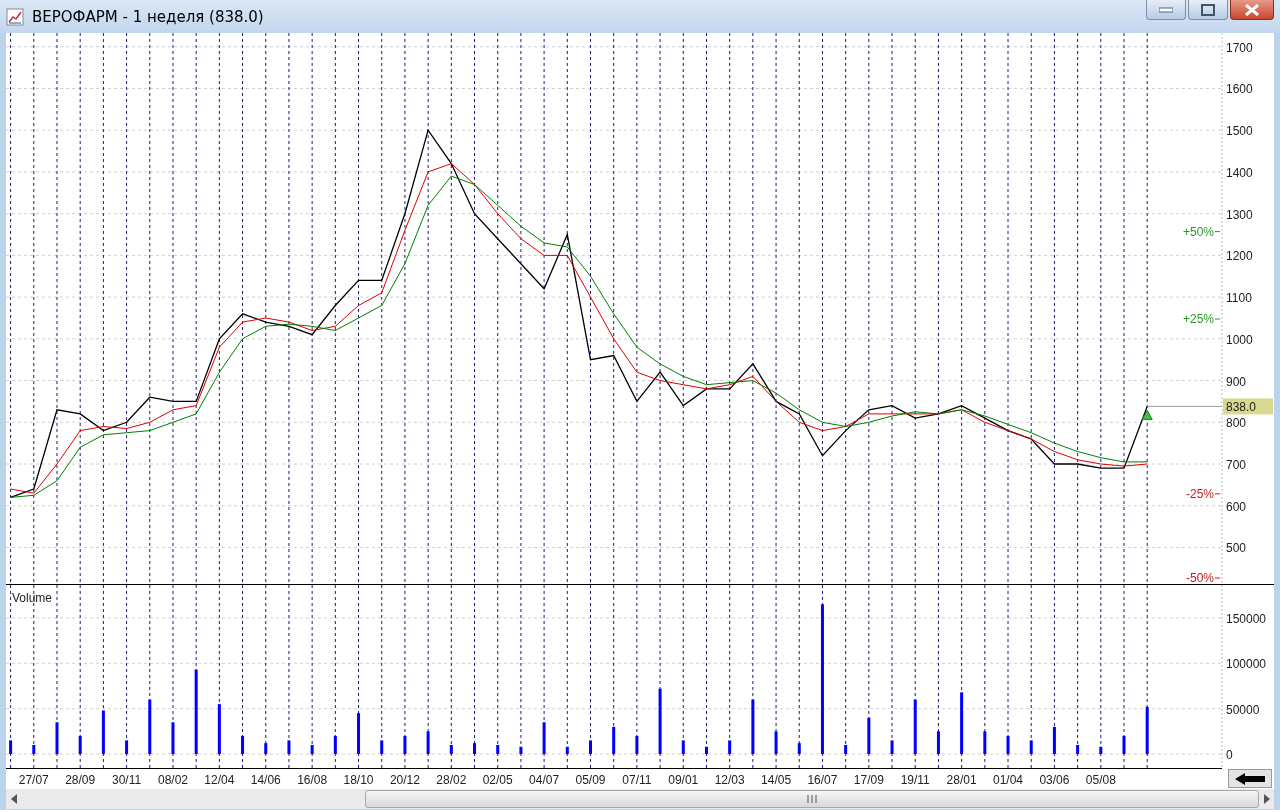 The image size is (1280, 810). What do you see at coordinates (1201, 319) in the screenshot?
I see `percent-label: +25%` at bounding box center [1201, 319].